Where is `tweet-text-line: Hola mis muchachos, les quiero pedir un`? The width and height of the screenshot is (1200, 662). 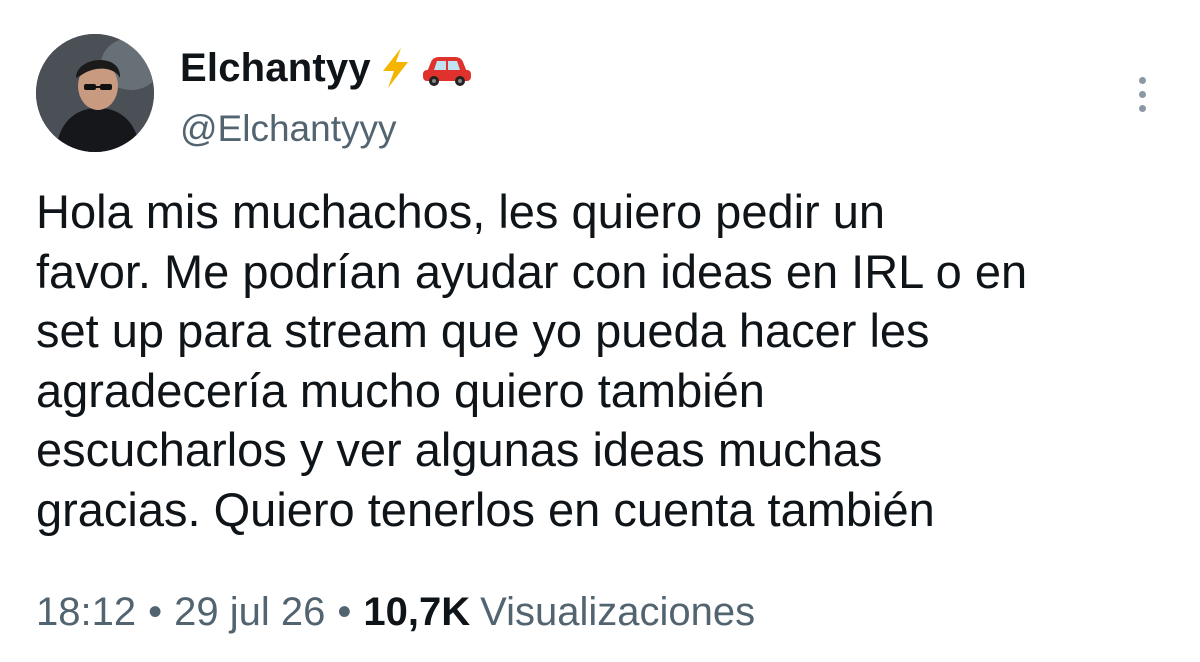
tweet-text-line: Hola mis muchachos, les quiero pedir un is located at coordinates (461, 211).